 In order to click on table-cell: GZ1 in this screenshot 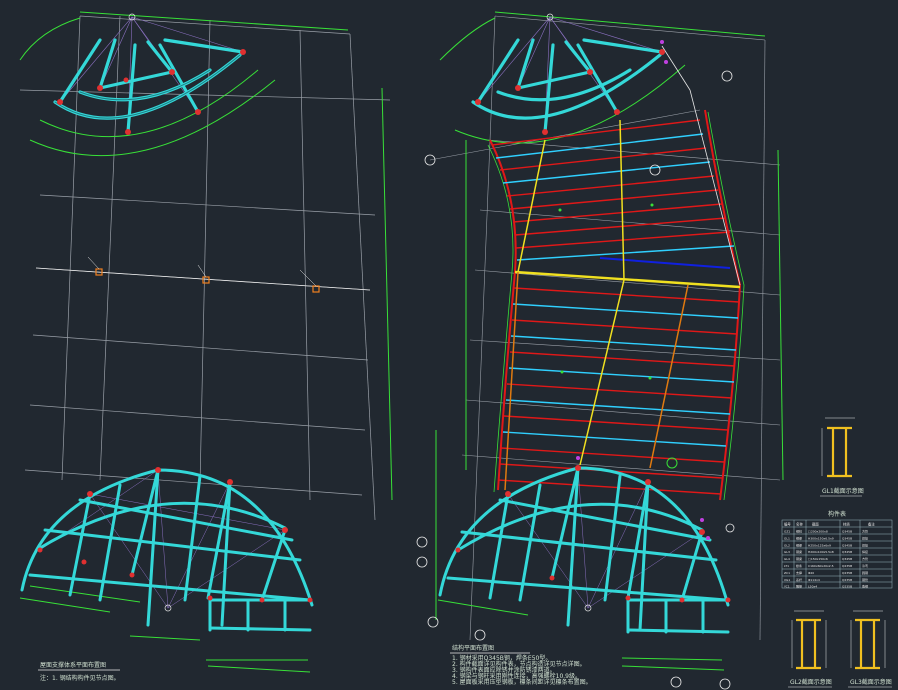, I will do `click(787, 532)`.